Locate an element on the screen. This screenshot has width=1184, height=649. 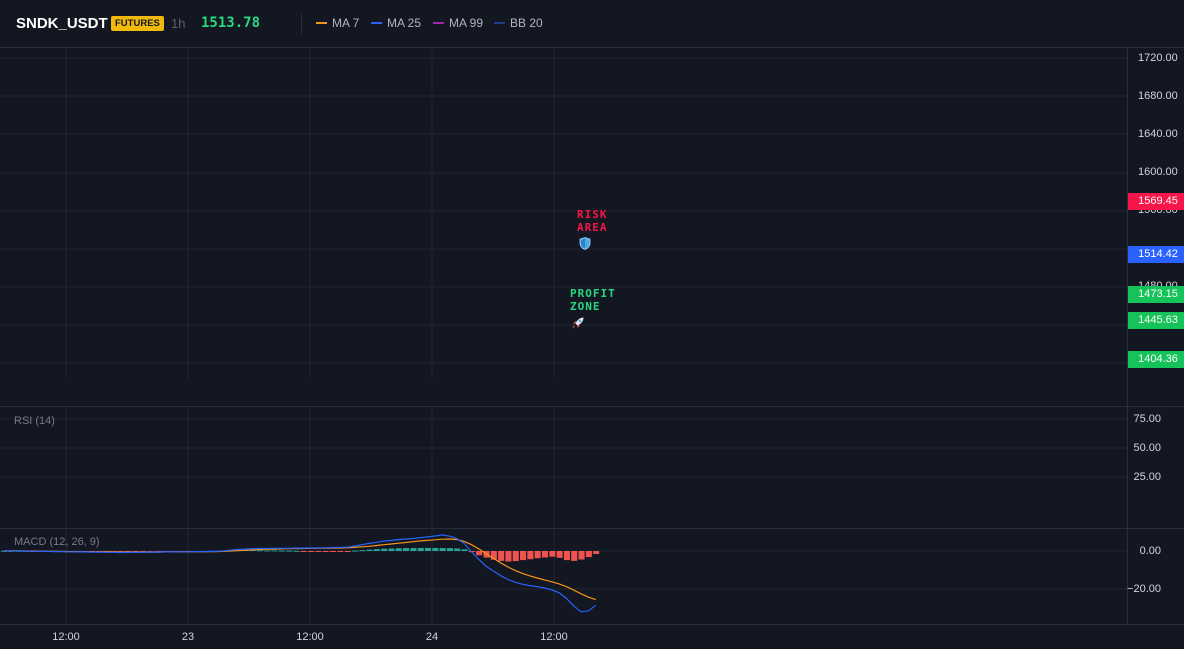
macd-pane is located at coordinates (563, 576).